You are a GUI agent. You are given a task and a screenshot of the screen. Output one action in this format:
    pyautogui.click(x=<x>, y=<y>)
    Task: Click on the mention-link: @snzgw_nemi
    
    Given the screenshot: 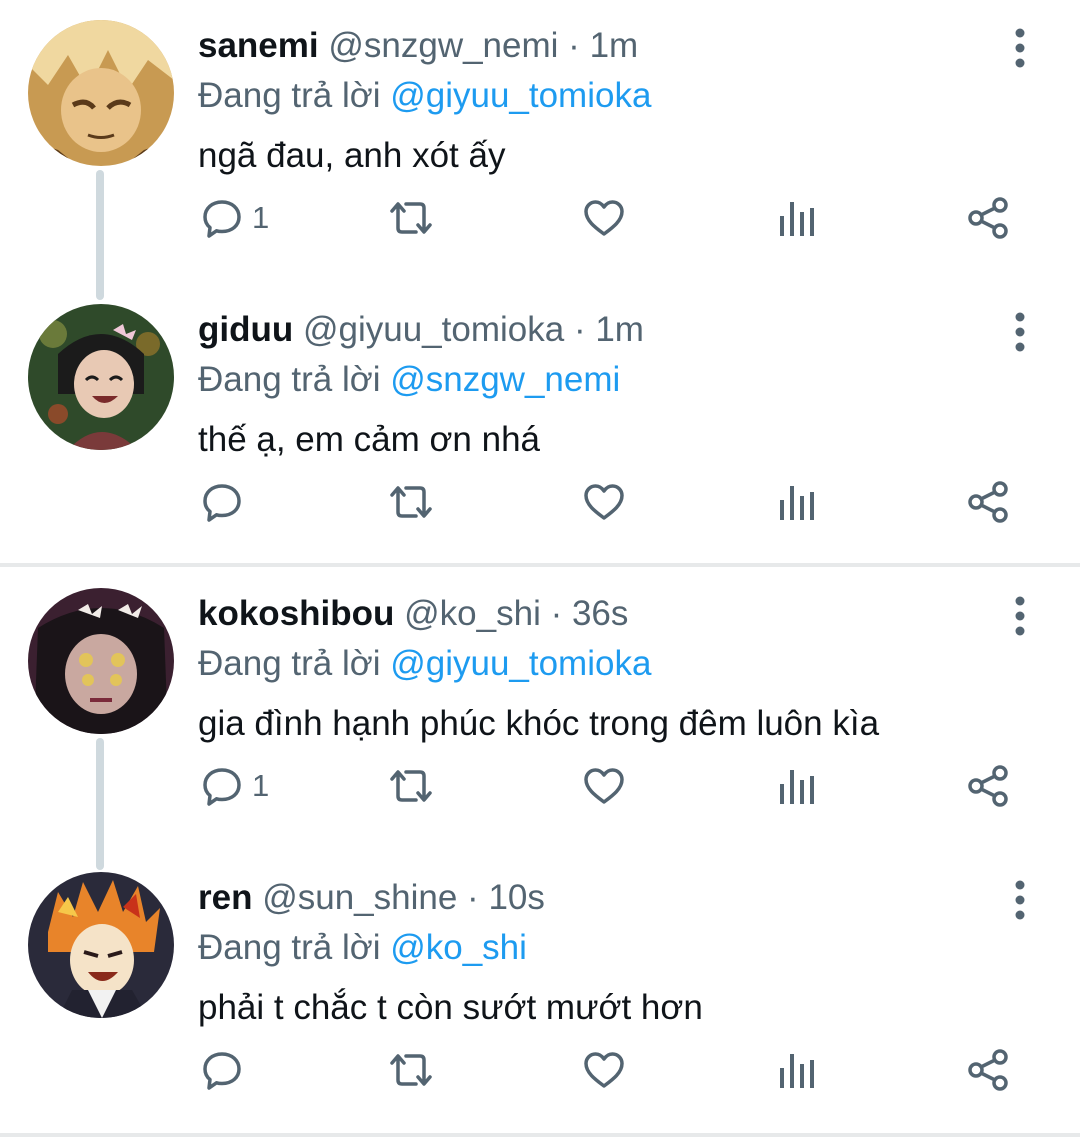 What is the action you would take?
    pyautogui.click(x=505, y=379)
    